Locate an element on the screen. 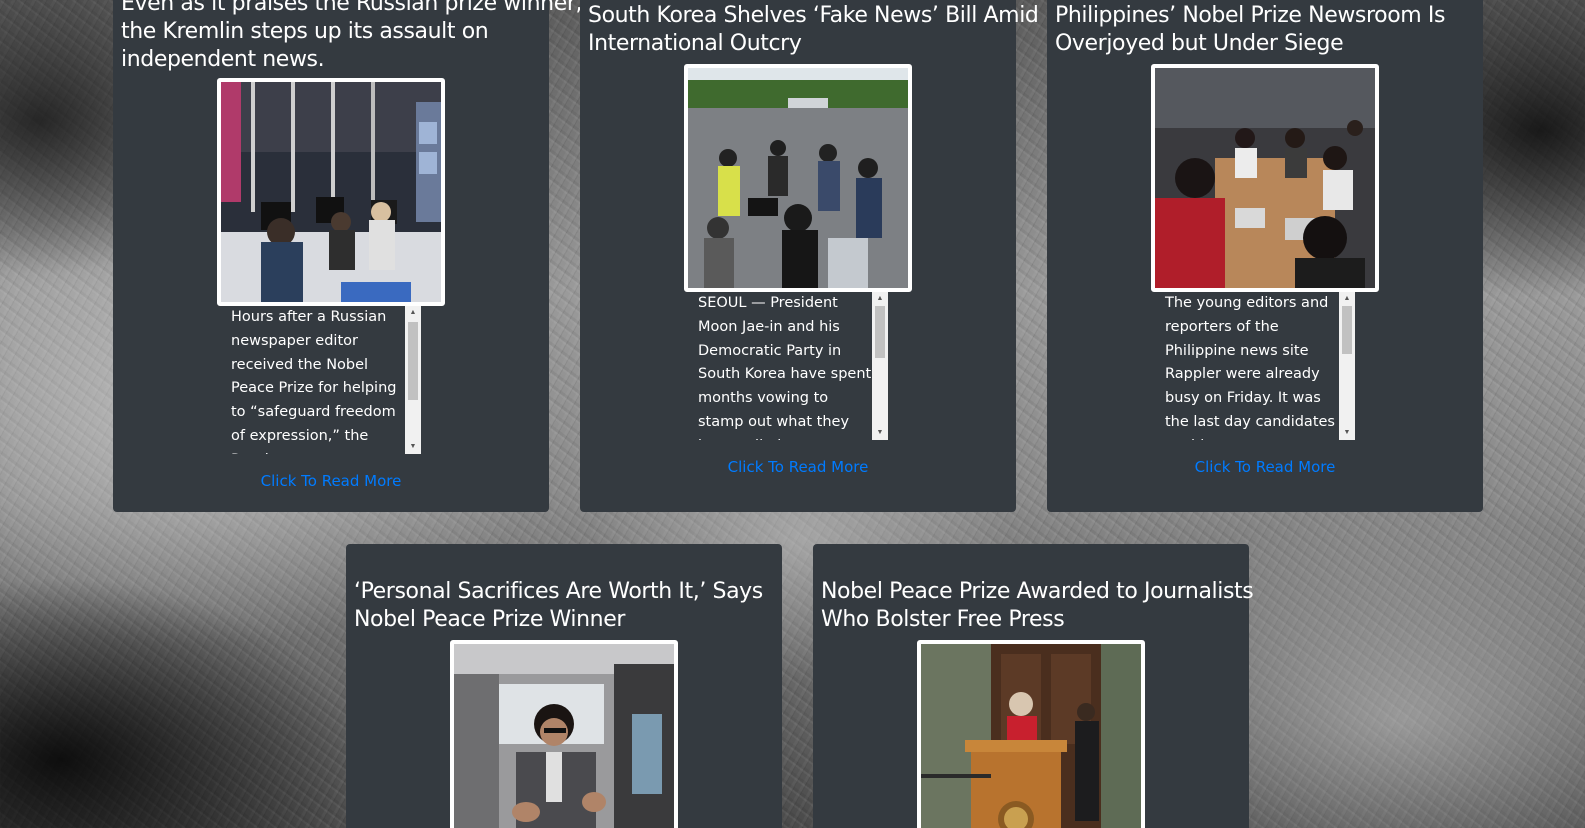  editors-meeting-photo-art is located at coordinates (1265, 178).